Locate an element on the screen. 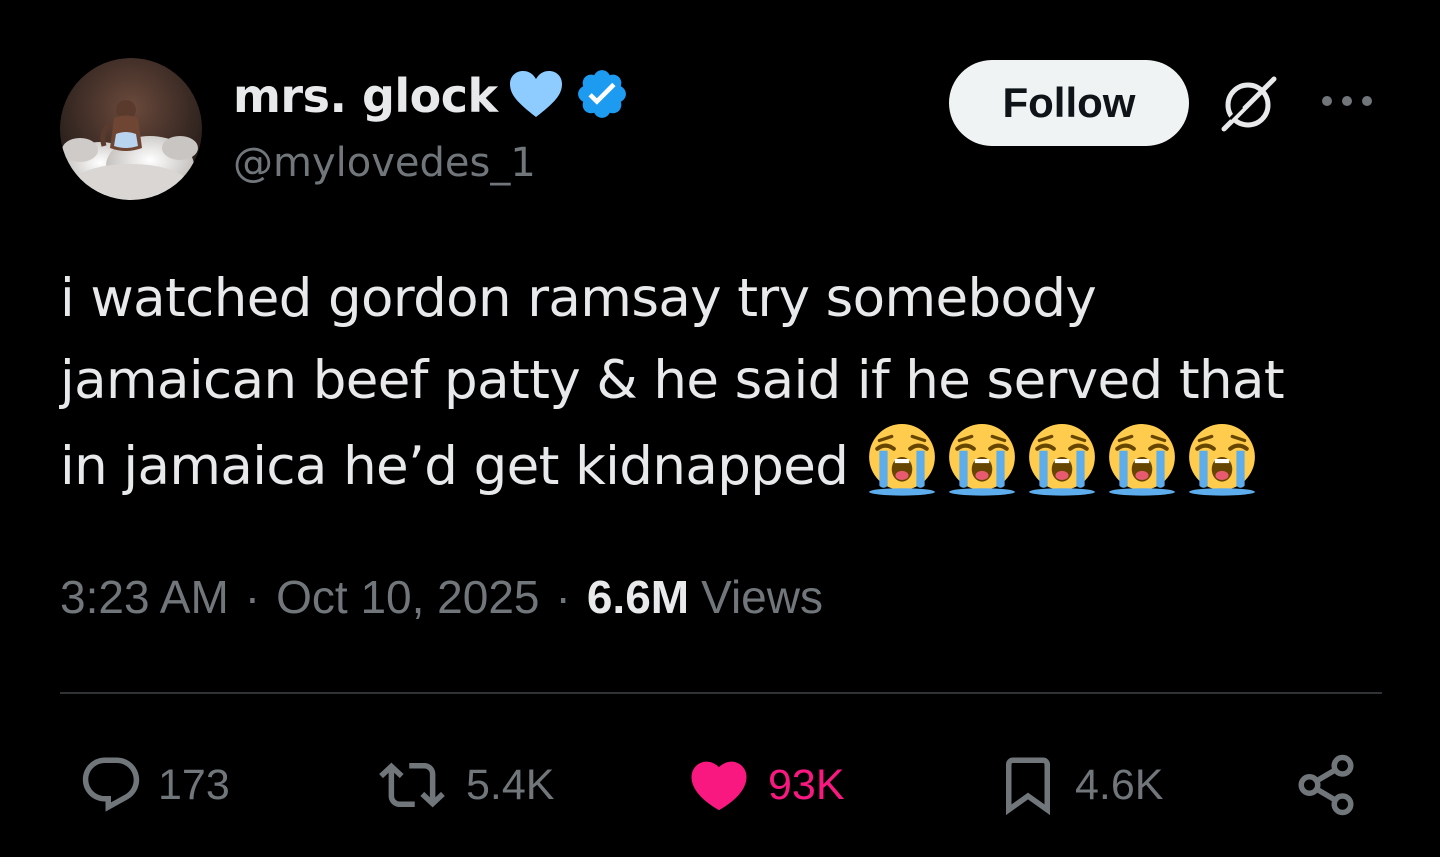 This screenshot has height=857, width=1440. avatar-image is located at coordinates (131, 129).